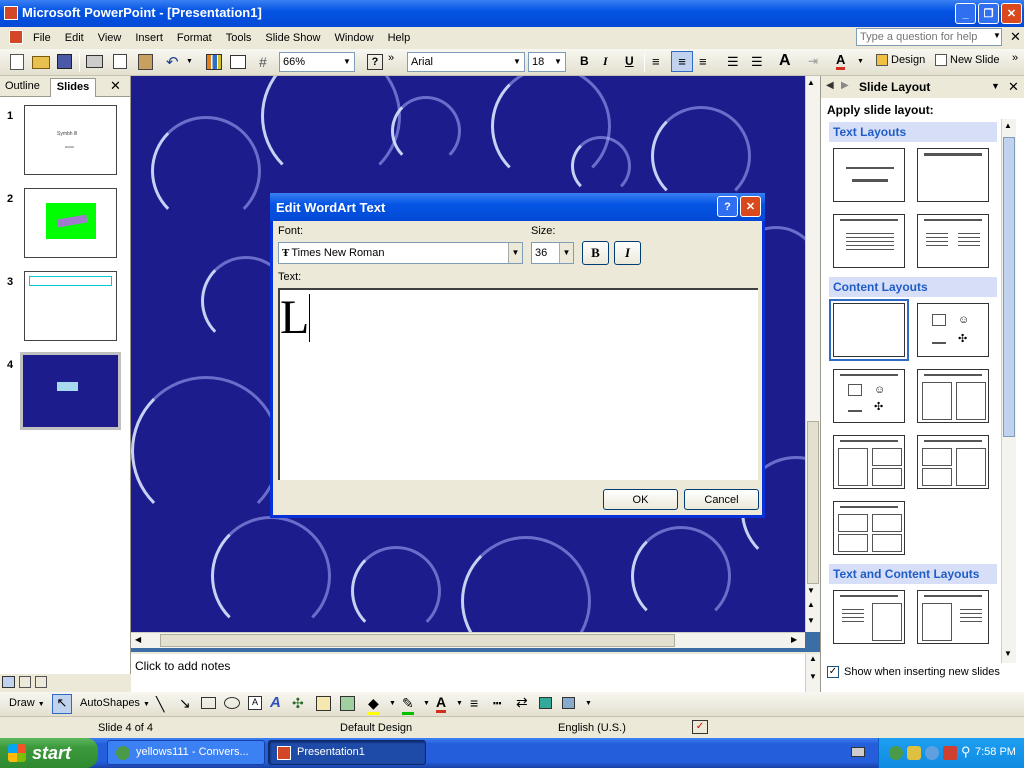 The width and height of the screenshot is (1024, 768). What do you see at coordinates (94, 61) in the screenshot?
I see `print-icon` at bounding box center [94, 61].